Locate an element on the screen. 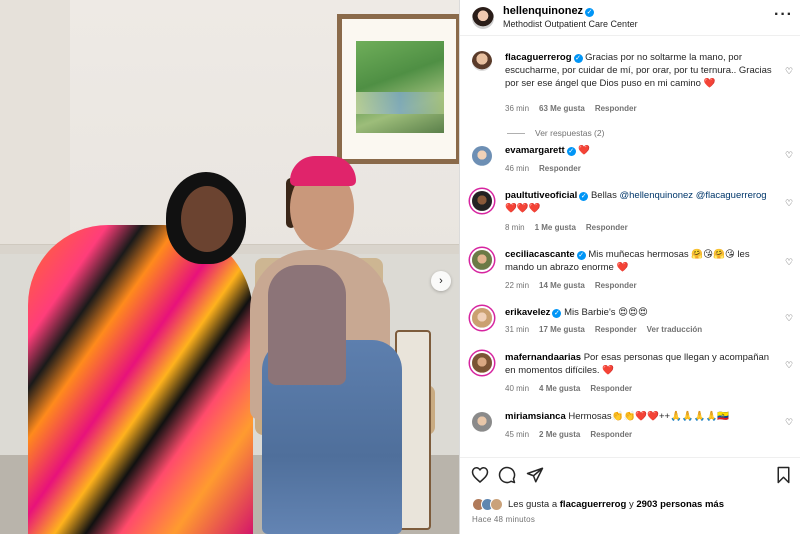  author-avatar is located at coordinates (483, 18).